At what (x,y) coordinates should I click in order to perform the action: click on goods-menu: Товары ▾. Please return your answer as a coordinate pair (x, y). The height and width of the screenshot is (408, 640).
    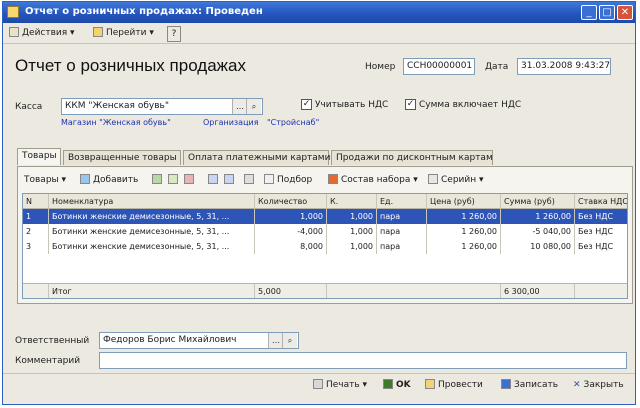
    Looking at the image, I should click on (45, 180).